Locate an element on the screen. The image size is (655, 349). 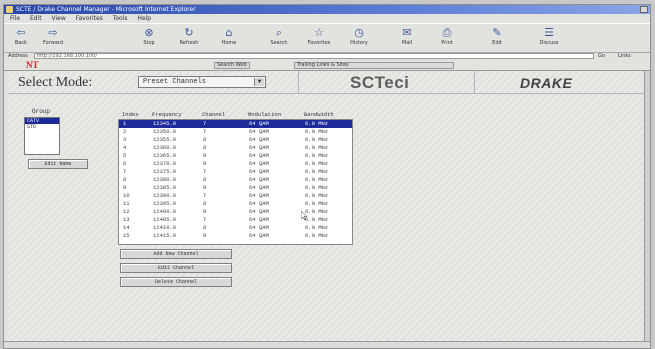
search-button: ⌕ Search is located at coordinates (279, 38).